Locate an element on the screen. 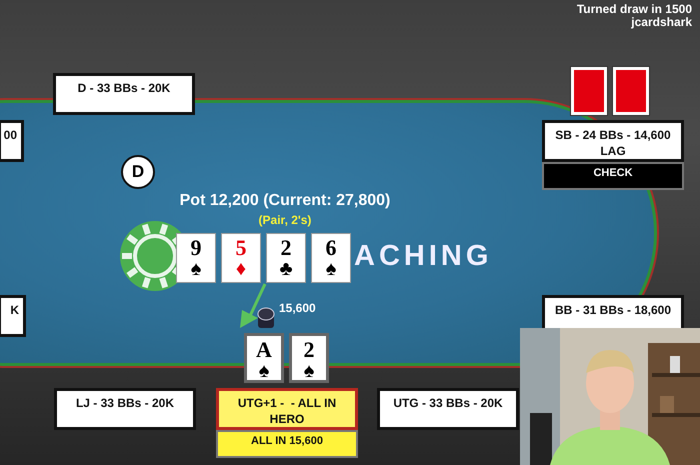 The width and height of the screenshot is (700, 465). action-label: CHECK is located at coordinates (613, 176).